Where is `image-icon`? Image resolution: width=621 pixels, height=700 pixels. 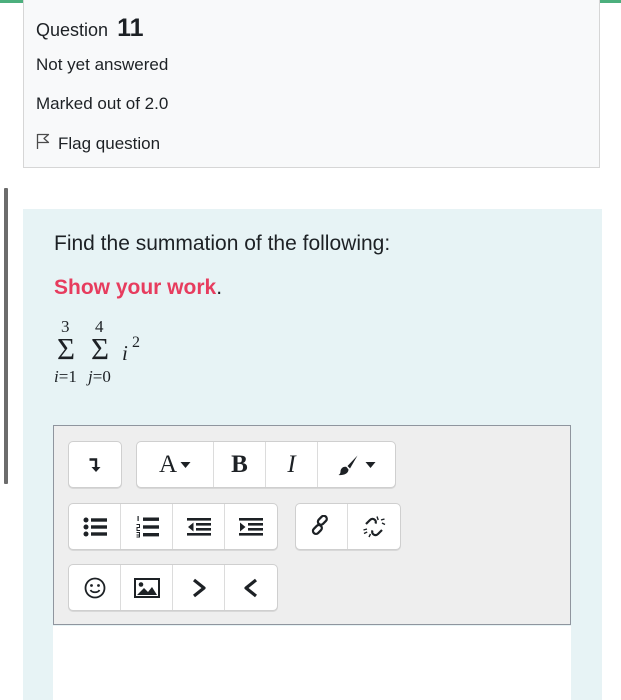 image-icon is located at coordinates (146, 587).